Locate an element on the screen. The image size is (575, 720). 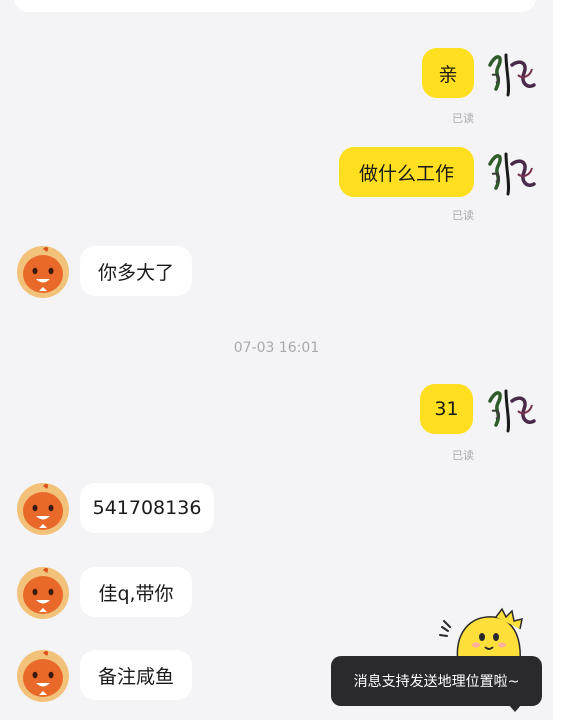
message-text: 做什么工作 is located at coordinates (406, 173).